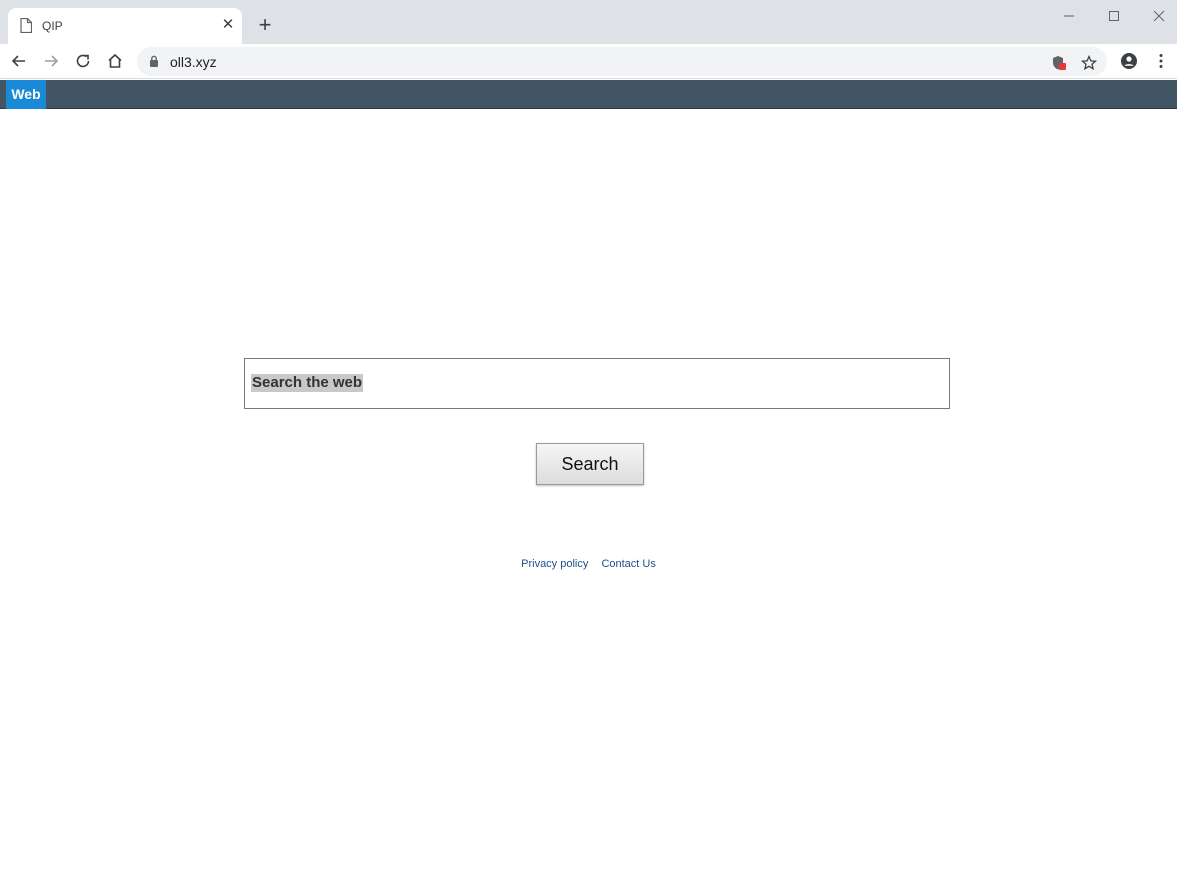 Image resolution: width=1177 pixels, height=875 pixels. Describe the element at coordinates (588, 94) in the screenshot. I see `site-nav-bar: Web` at that location.